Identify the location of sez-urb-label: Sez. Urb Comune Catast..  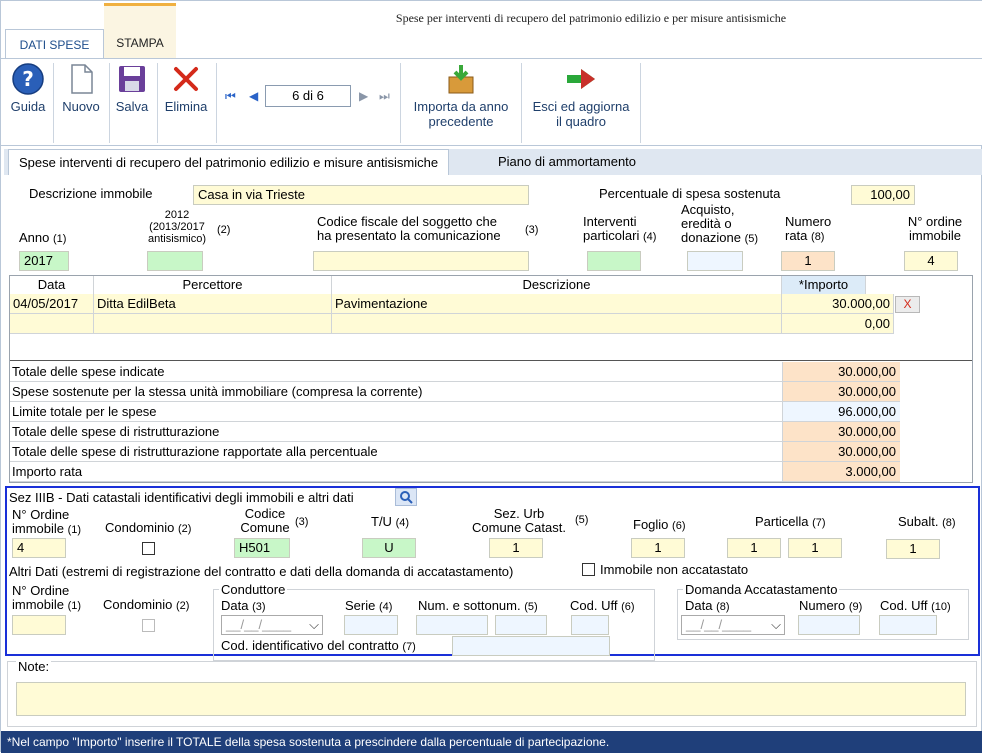
(519, 520).